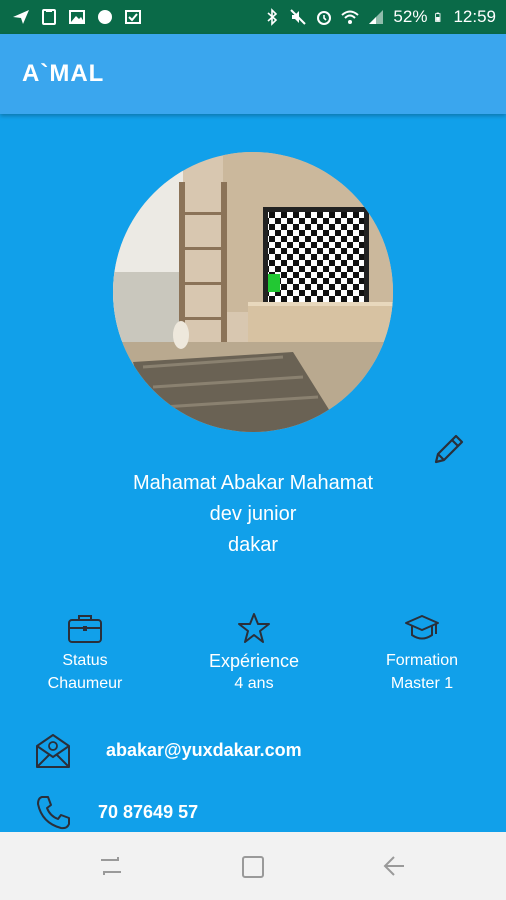 This screenshot has height=900, width=506. I want to click on email-text: abakar@yuxdakar.com, so click(204, 750).